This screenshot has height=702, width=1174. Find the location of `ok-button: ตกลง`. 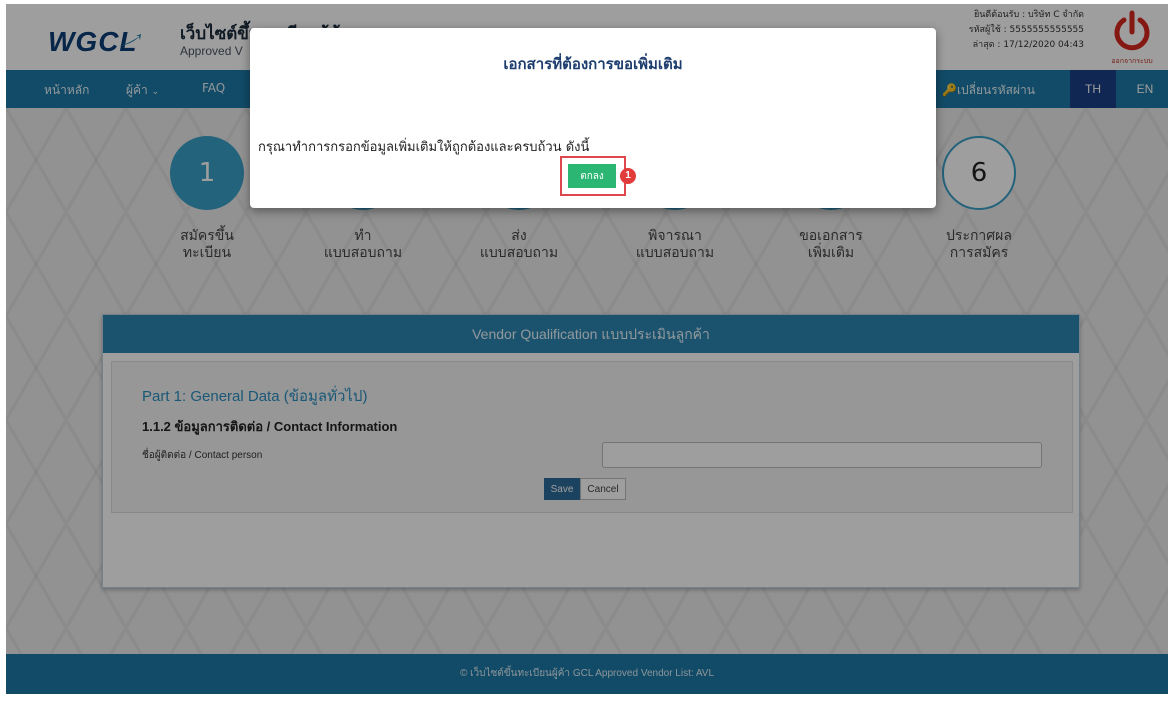

ok-button: ตกลง is located at coordinates (592, 176).